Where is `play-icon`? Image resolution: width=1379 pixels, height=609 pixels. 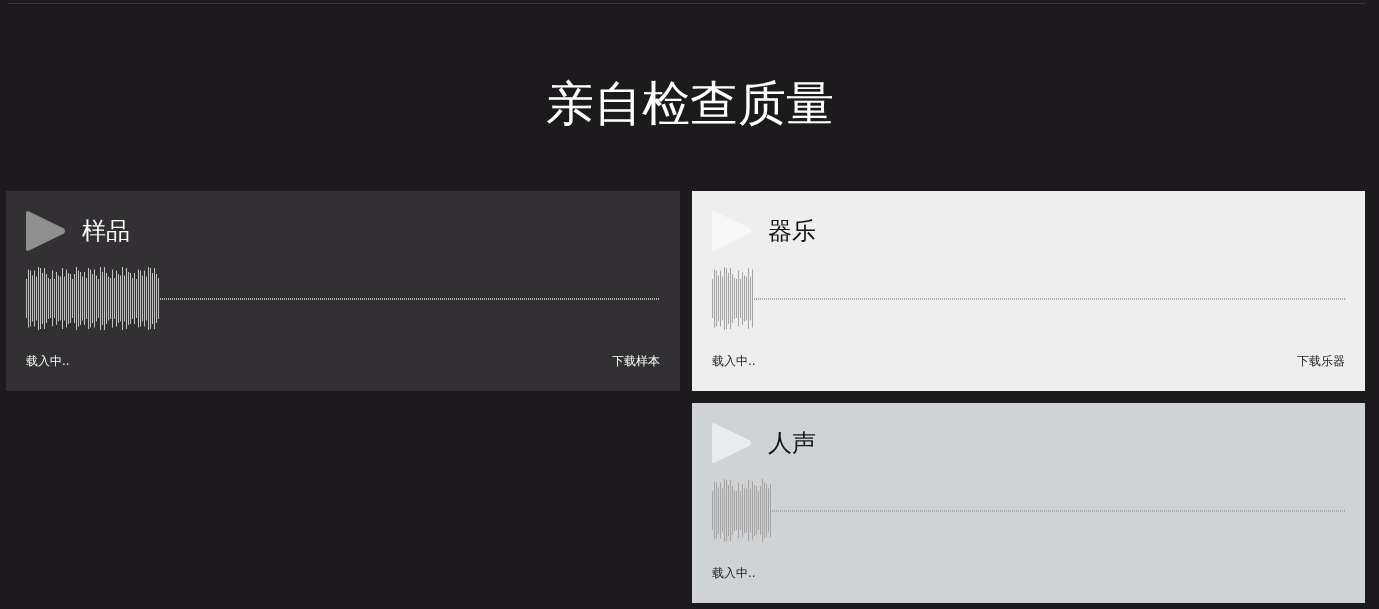 play-icon is located at coordinates (46, 231).